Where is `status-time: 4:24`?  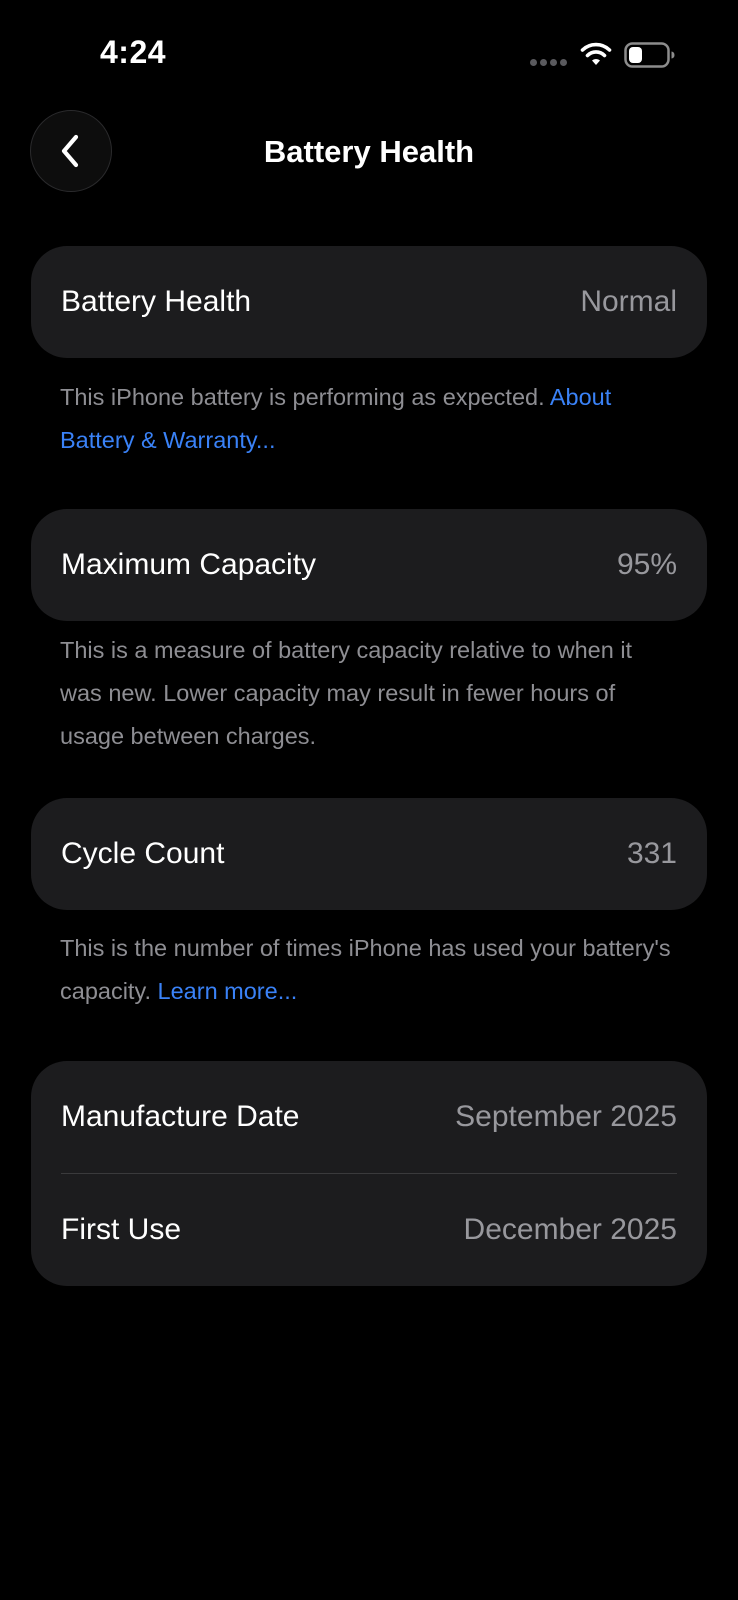
status-time: 4:24 is located at coordinates (133, 52).